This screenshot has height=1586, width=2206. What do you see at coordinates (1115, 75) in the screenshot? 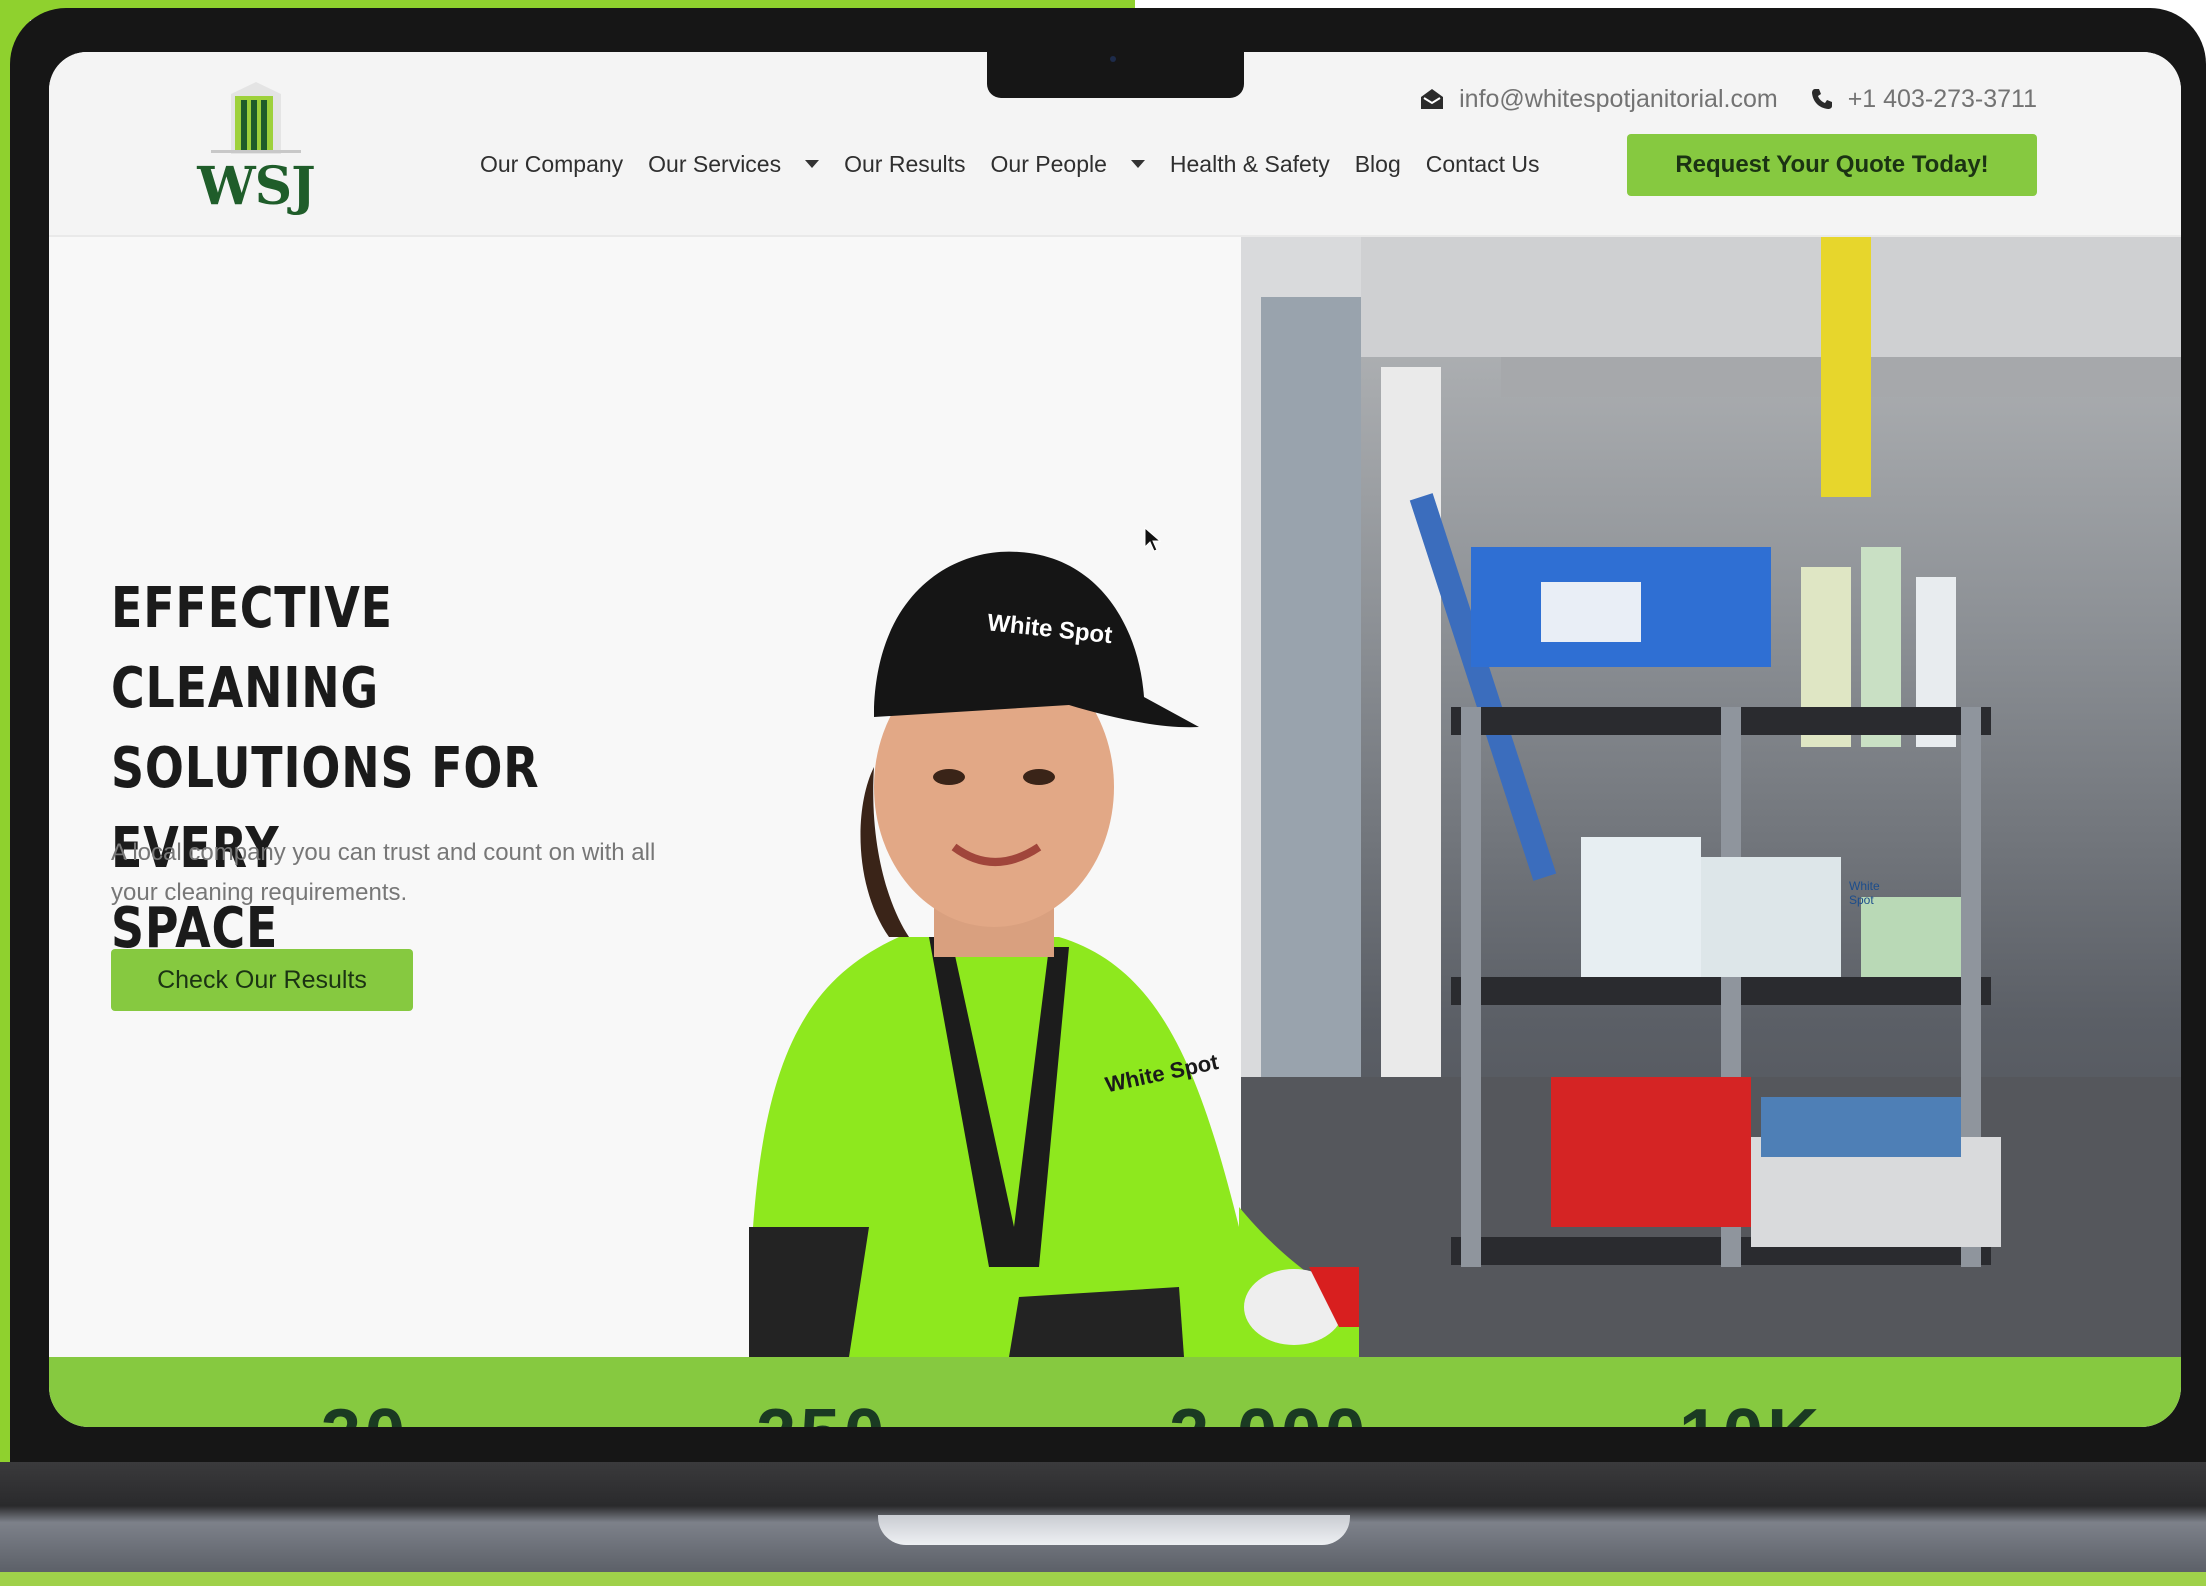
I see `camera-notch` at bounding box center [1115, 75].